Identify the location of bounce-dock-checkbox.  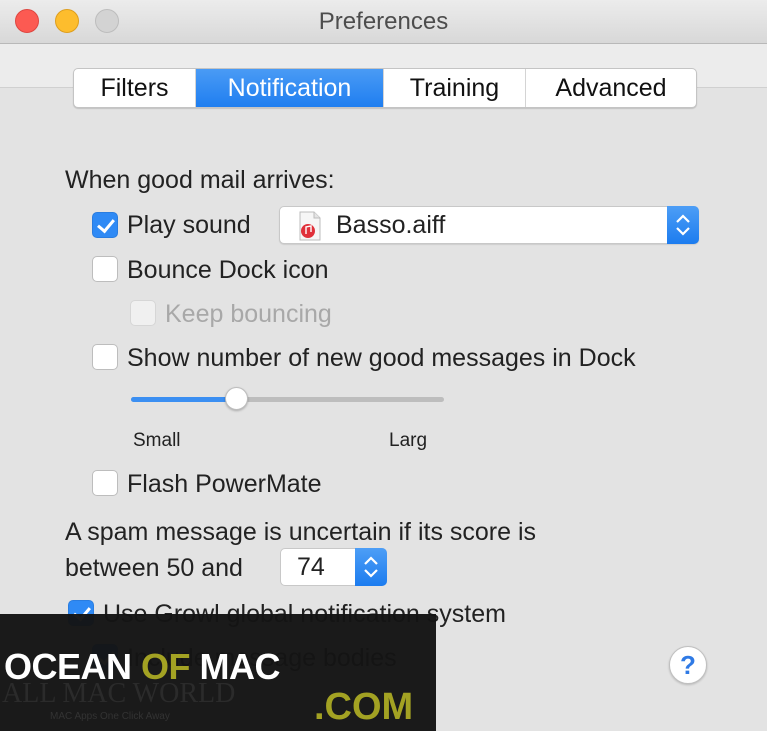
(105, 269).